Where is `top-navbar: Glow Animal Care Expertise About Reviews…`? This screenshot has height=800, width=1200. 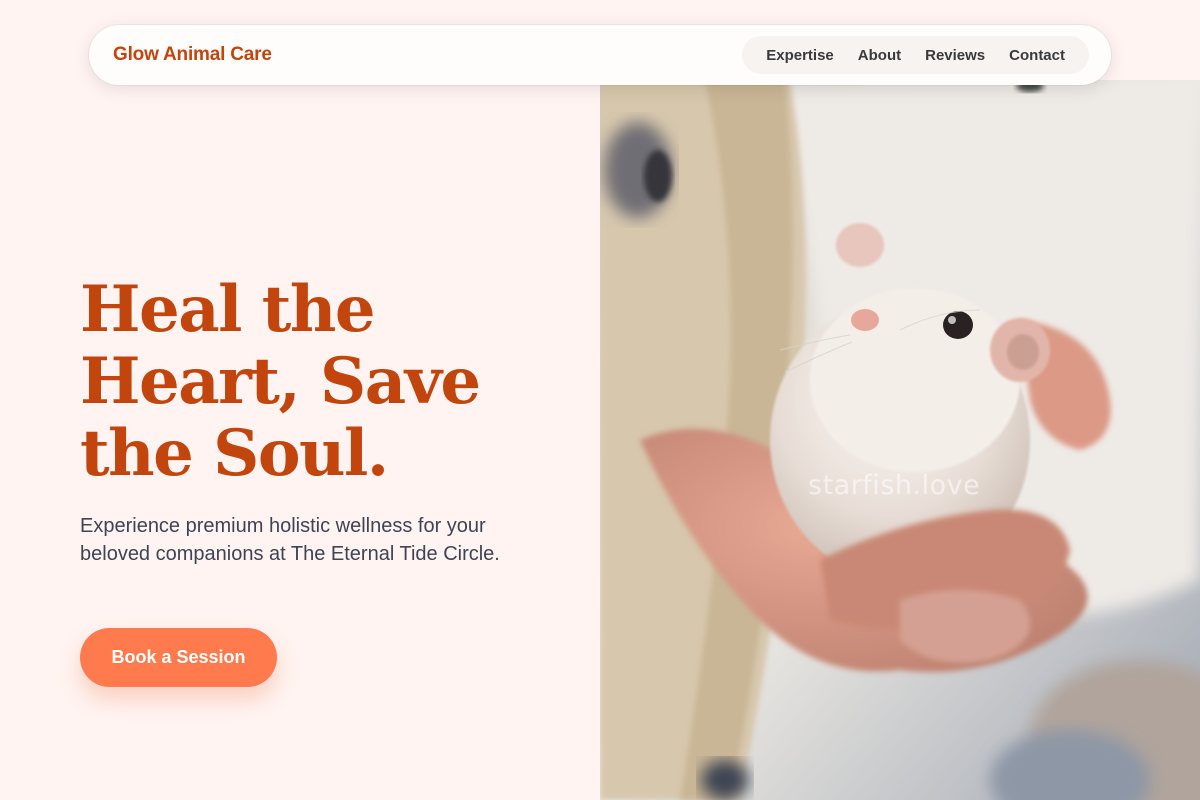 top-navbar: Glow Animal Care Expertise About Reviews… is located at coordinates (600, 55).